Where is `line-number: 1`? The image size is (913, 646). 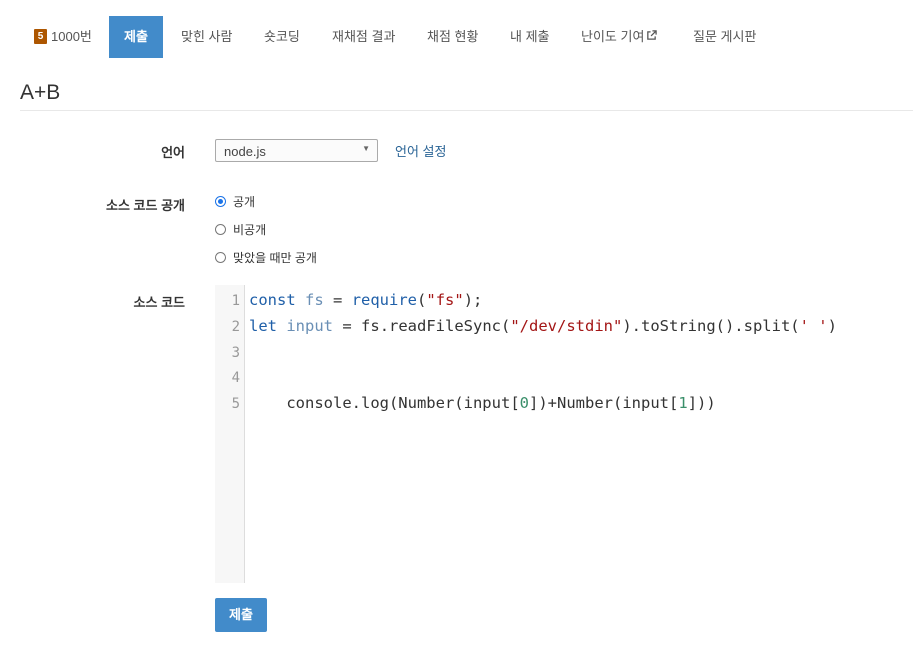
line-number: 1 is located at coordinates (235, 301).